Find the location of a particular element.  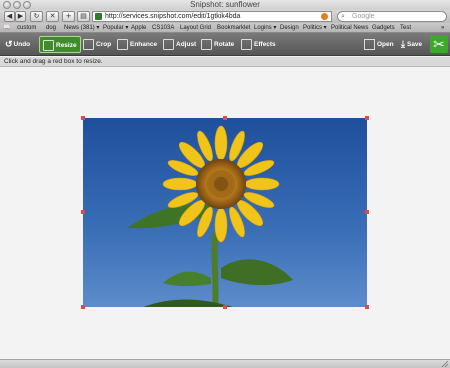

stop-button: ✕ is located at coordinates (52, 16).